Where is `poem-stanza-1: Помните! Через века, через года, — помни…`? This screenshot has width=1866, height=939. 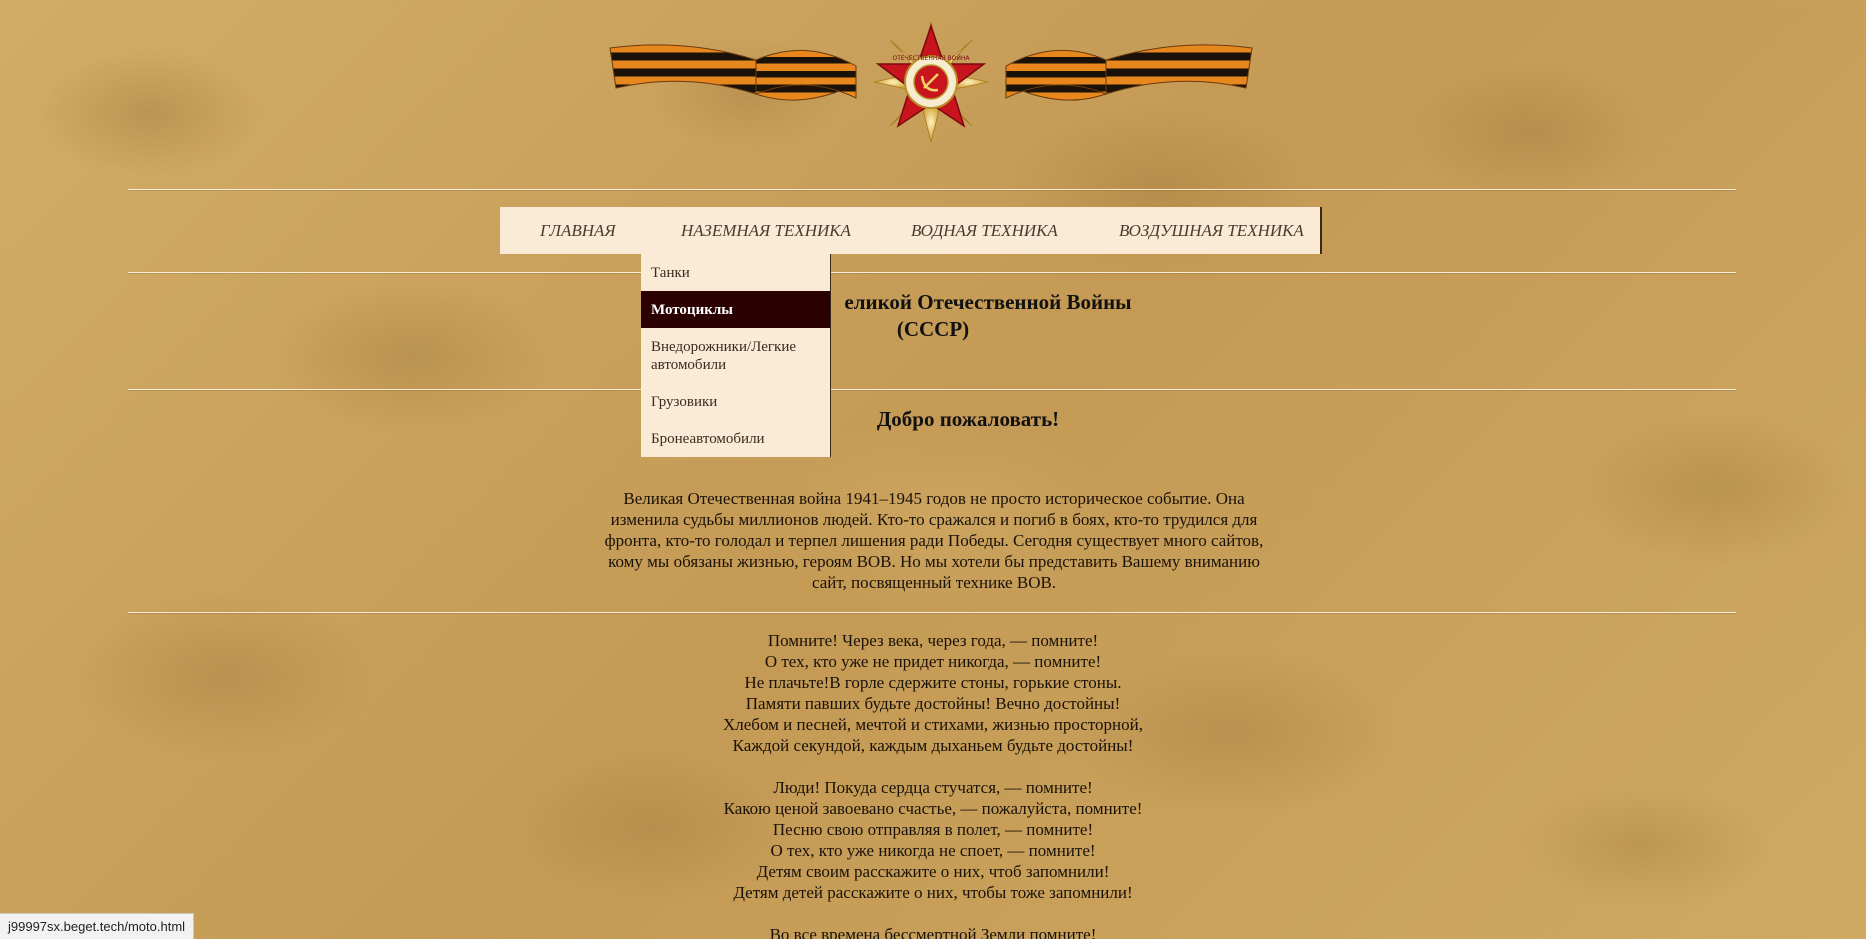 poem-stanza-1: Помните! Через века, через года, — помни… is located at coordinates (933, 693).